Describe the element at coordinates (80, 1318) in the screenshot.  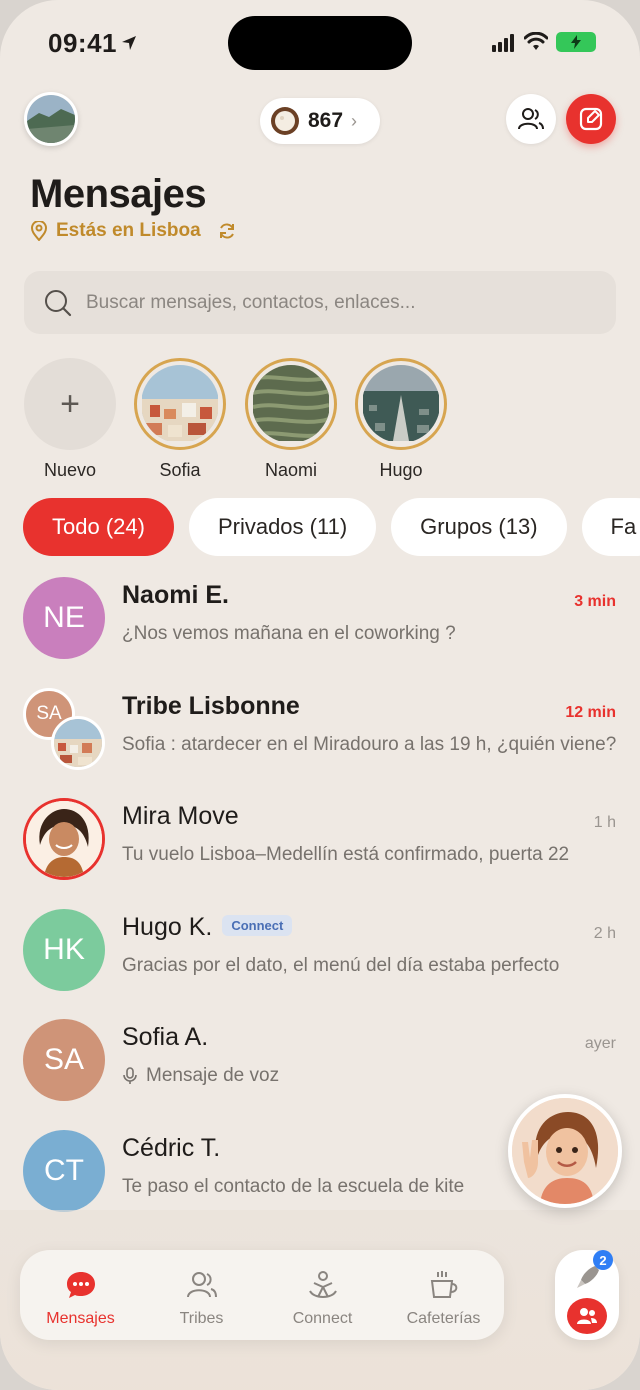
I see `tab-label: Mensajes` at that location.